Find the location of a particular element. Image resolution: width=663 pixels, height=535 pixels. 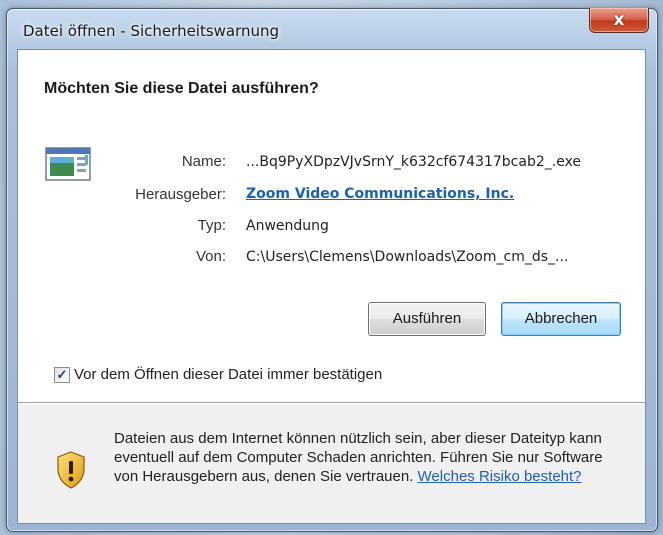

name-label: Name: is located at coordinates (203, 161).